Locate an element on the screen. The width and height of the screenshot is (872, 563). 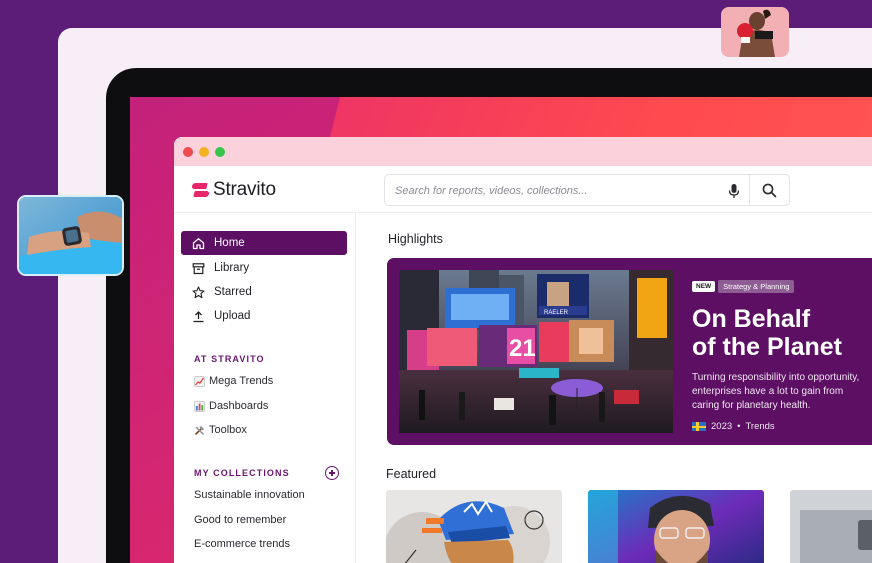
description-line: caring for planetary health. is located at coordinates (751, 405).